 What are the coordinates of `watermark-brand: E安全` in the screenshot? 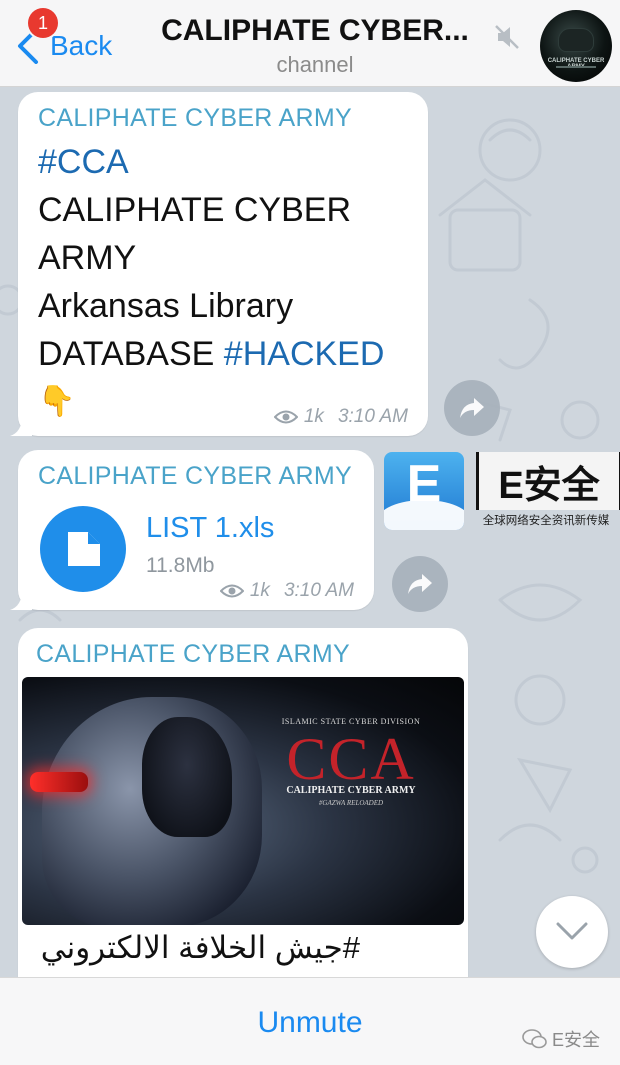 It's located at (548, 481).